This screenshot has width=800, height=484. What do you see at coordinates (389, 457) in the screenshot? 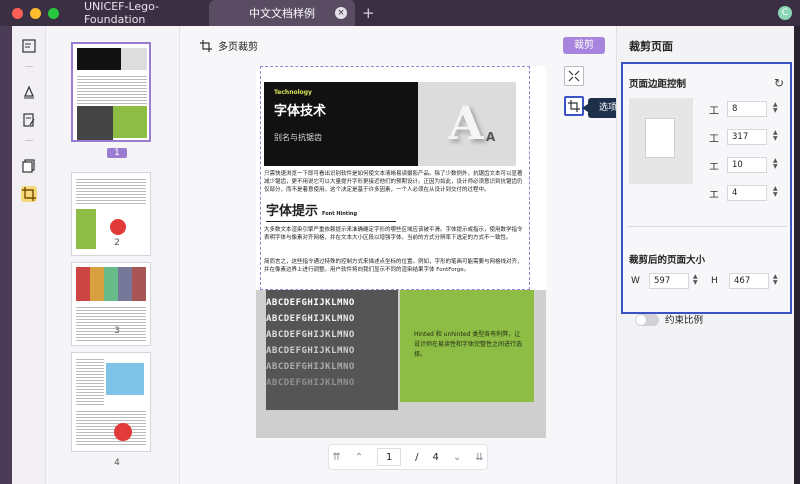
I see `current-page-input: 1` at bounding box center [389, 457].